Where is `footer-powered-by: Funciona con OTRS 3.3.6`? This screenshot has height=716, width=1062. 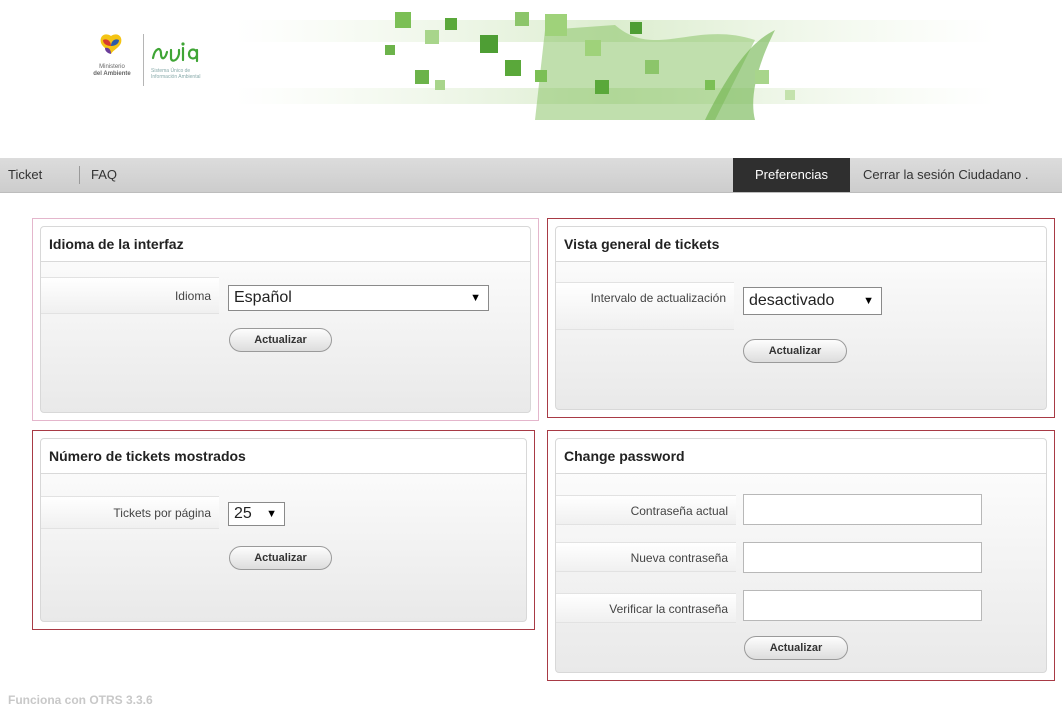
footer-powered-by: Funciona con OTRS 3.3.6 is located at coordinates (80, 700).